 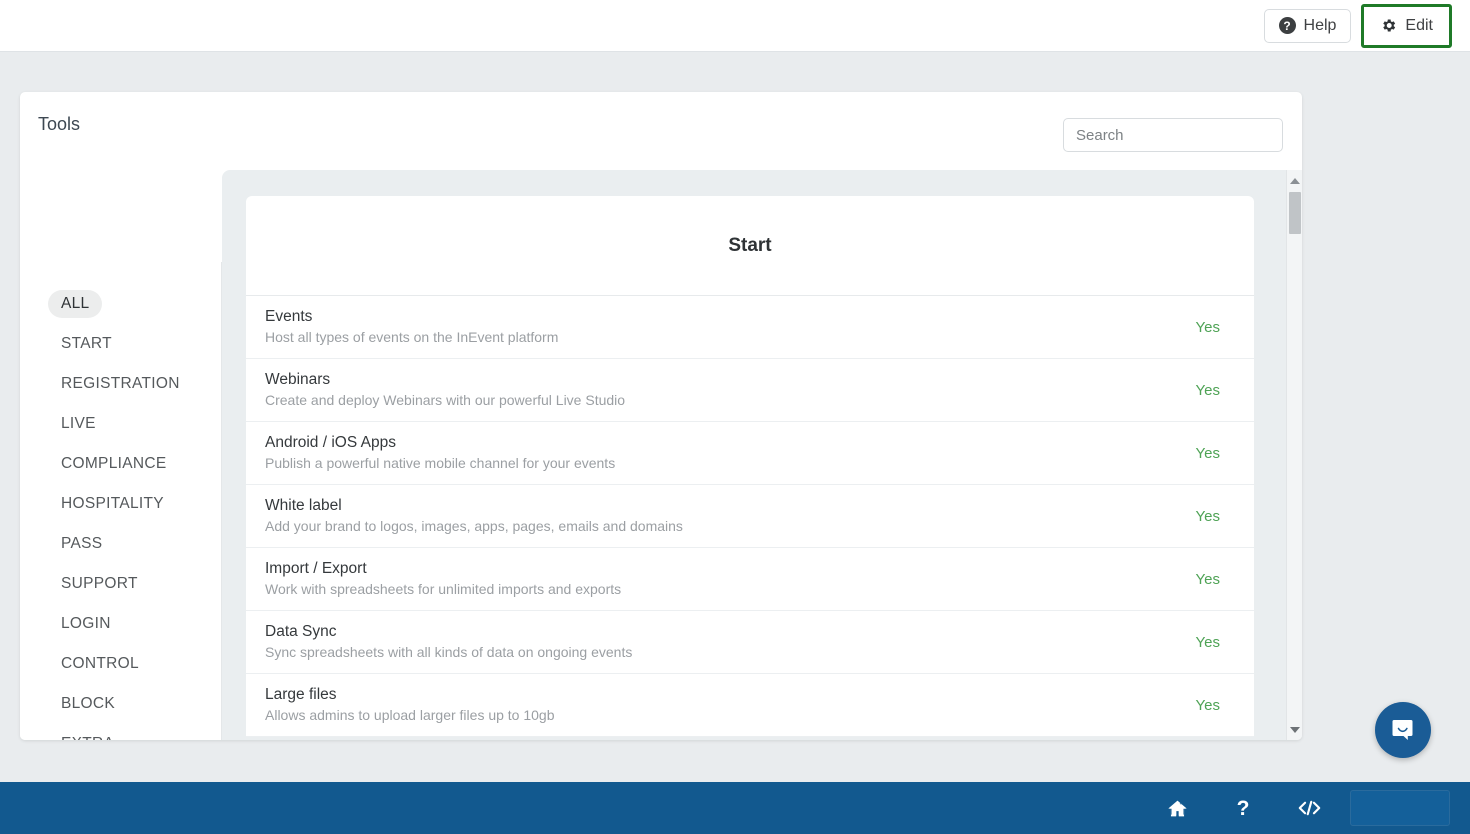 I want to click on sidebar-item-label: HOSPITALITY, so click(x=112, y=503).